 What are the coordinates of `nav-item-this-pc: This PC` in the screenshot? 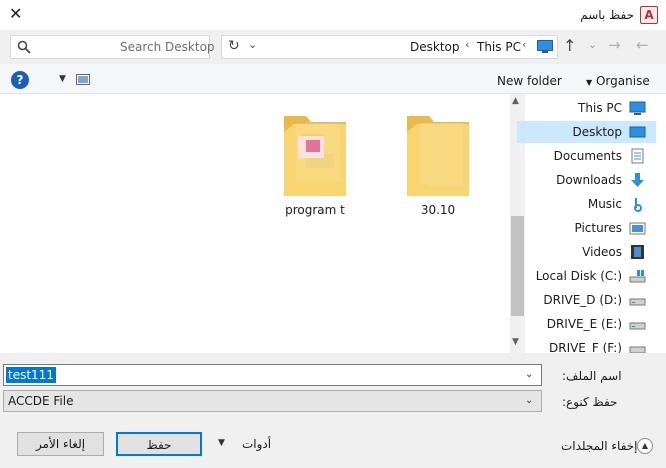 It's located at (586, 108).